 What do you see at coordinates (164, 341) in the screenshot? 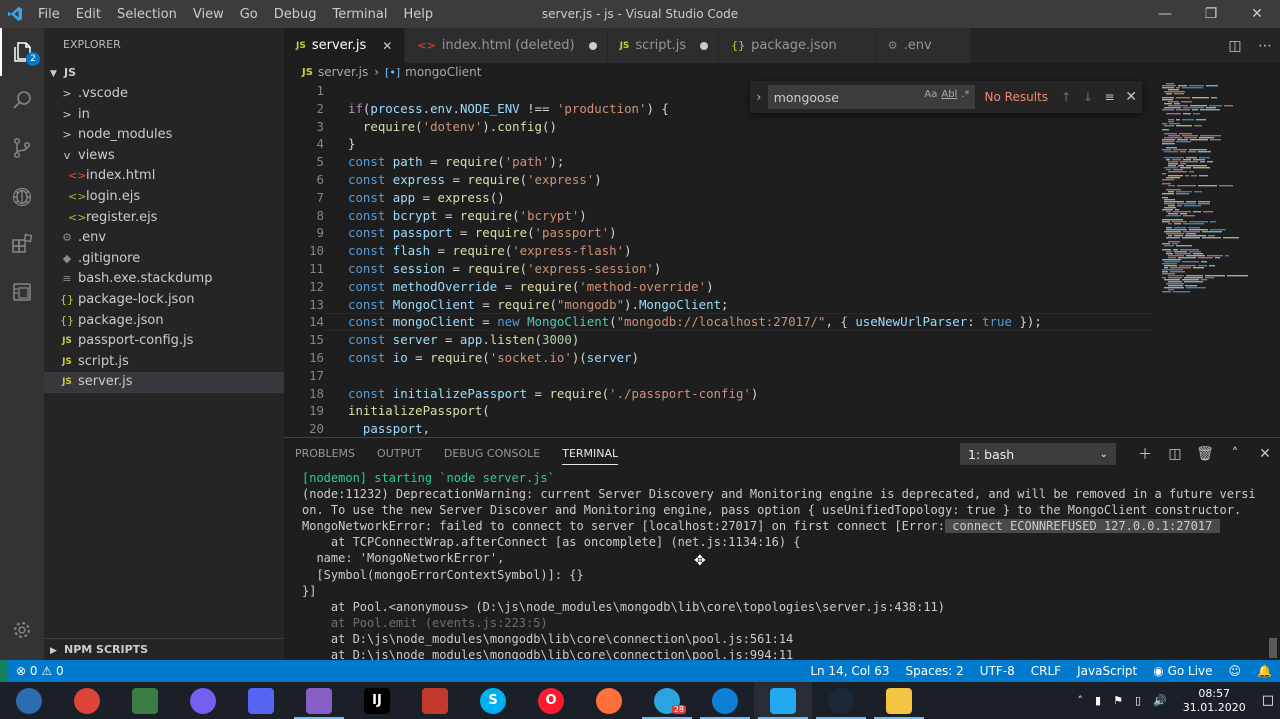
I see `tree-item-passport-config-js: JS passport-config.js` at bounding box center [164, 341].